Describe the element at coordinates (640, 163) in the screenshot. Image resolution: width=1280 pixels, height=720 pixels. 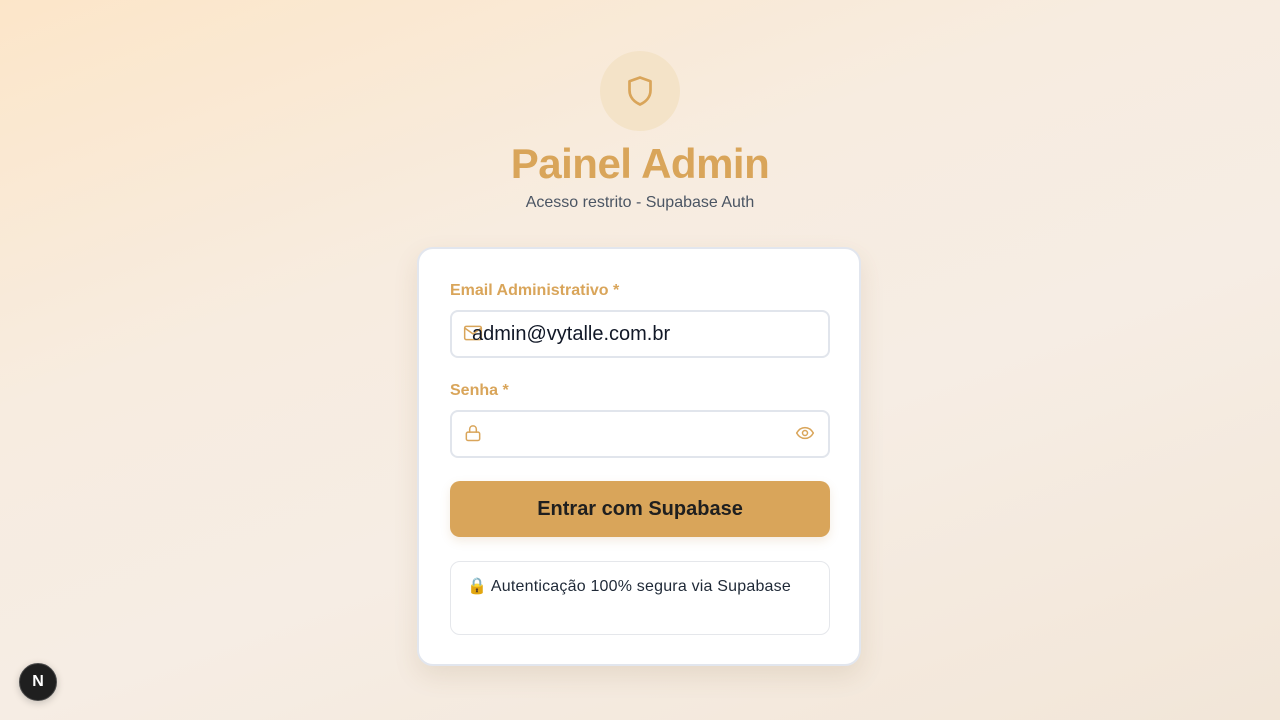
I see `page-title: Painel Admin` at that location.